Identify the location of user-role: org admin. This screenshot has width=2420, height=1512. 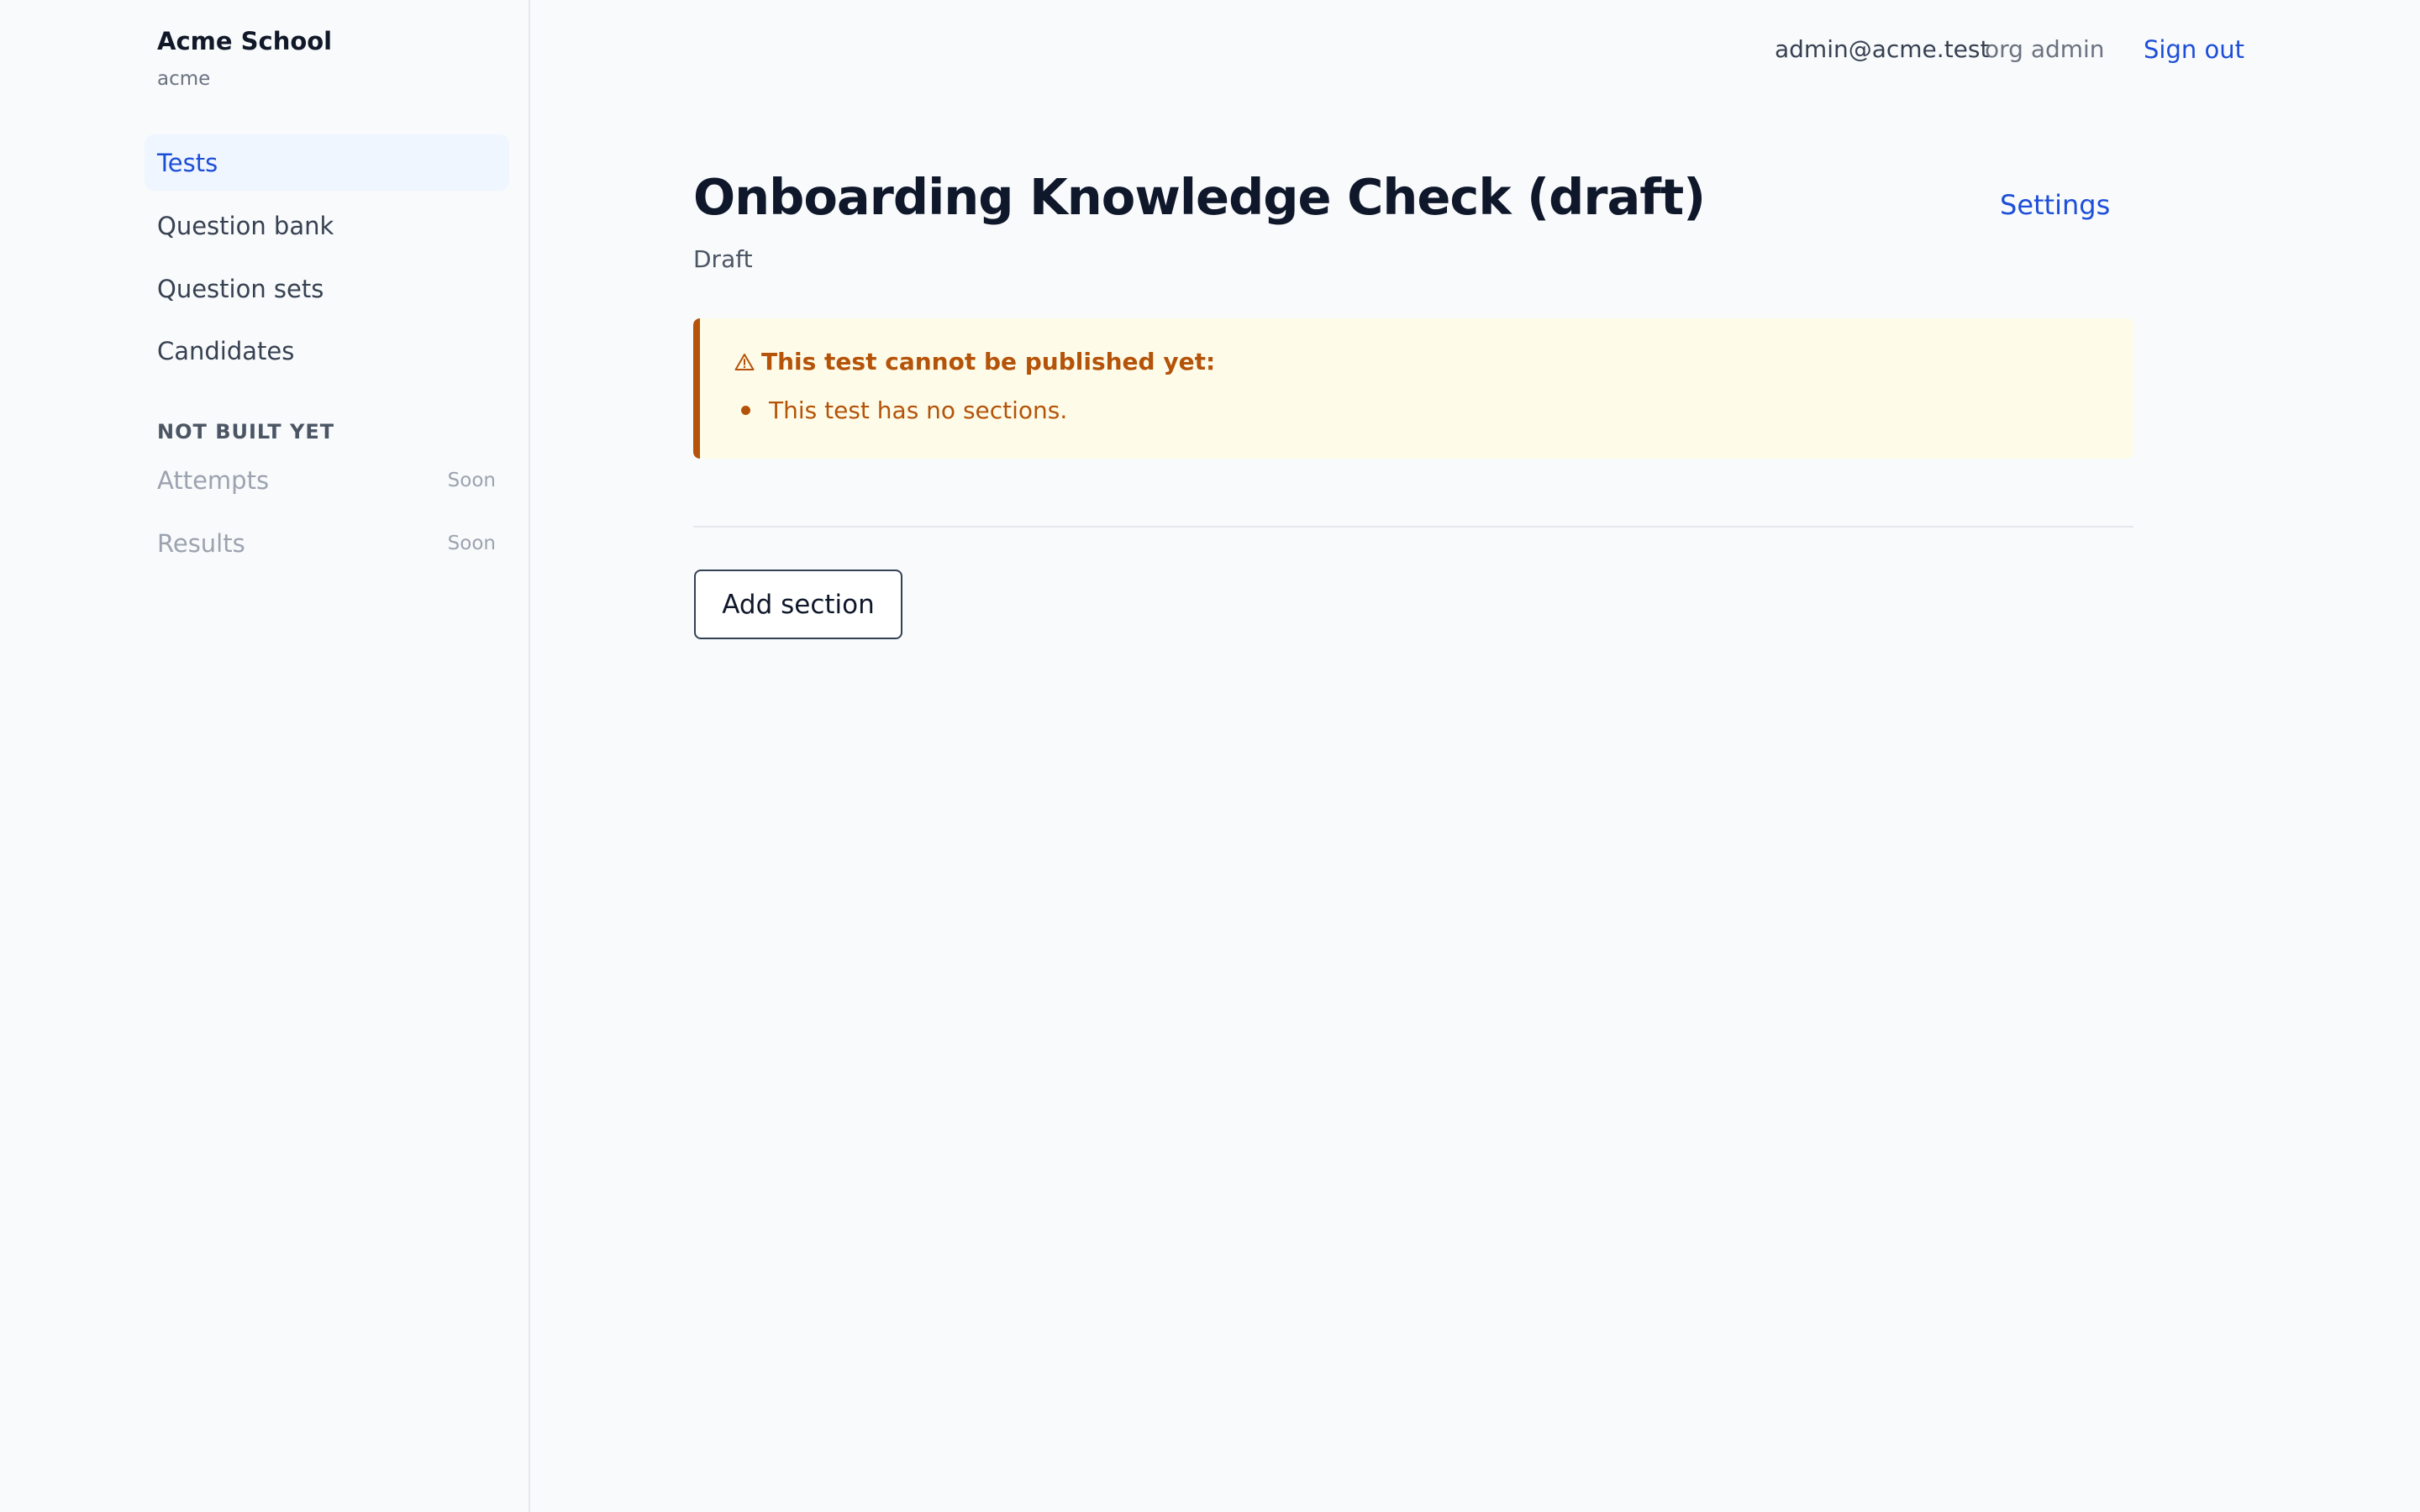
(2045, 49).